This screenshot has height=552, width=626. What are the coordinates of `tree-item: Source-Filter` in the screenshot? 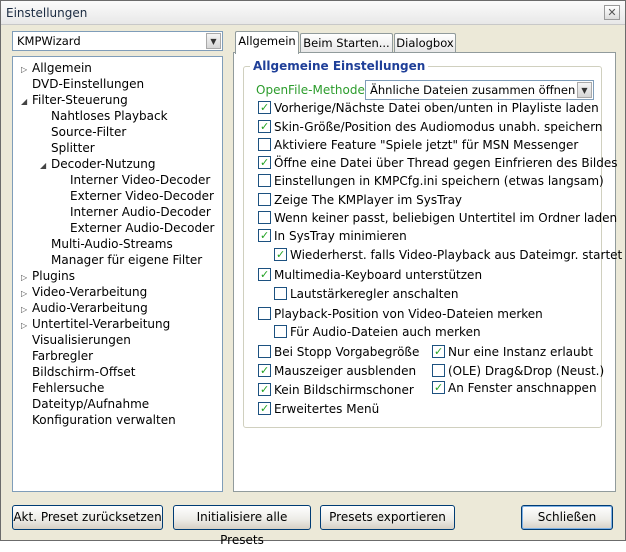 It's located at (83, 132).